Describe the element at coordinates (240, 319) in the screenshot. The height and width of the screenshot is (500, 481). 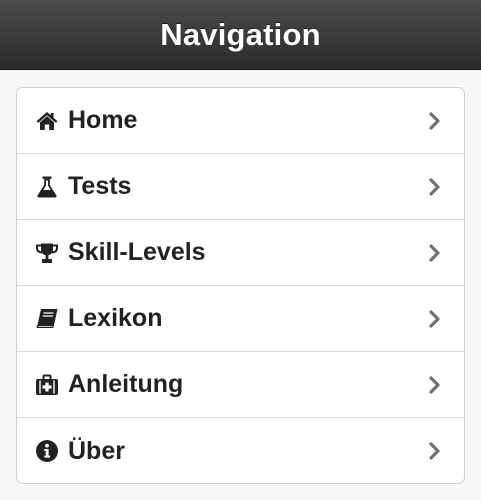
I see `nav-item-lexikon: Lexikon` at that location.